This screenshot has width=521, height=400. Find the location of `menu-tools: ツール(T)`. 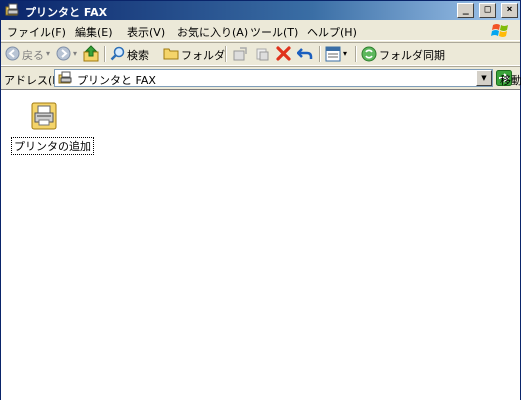

menu-tools: ツール(T) is located at coordinates (274, 32).